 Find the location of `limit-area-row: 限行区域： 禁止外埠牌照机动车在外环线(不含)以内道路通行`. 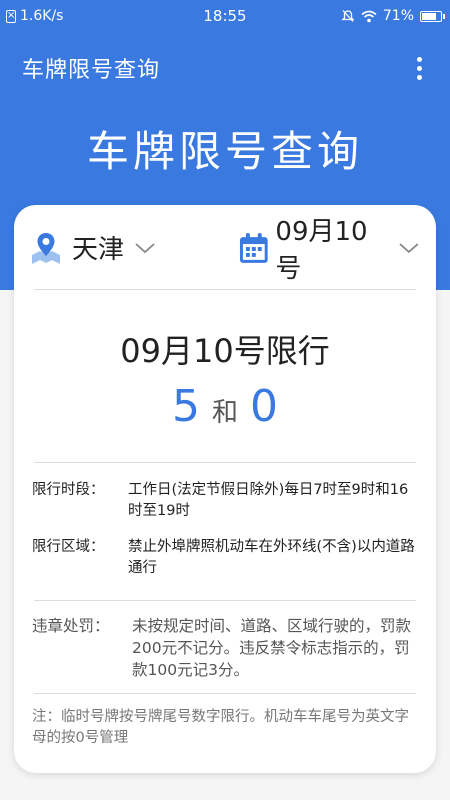

limit-area-row: 限行区域： 禁止外埠牌照机动车在外环线(不含)以内道路通行 is located at coordinates (225, 558).